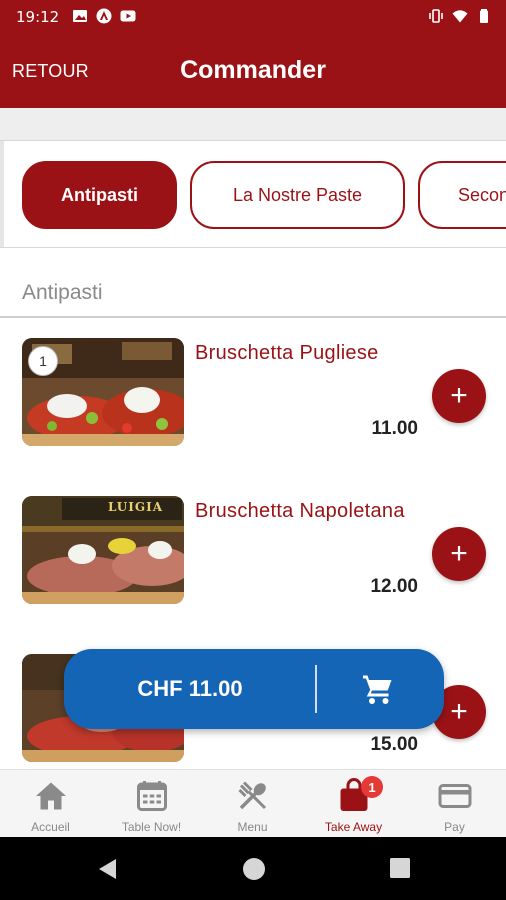  What do you see at coordinates (395, 428) in the screenshot?
I see `item-price: 11.00` at bounding box center [395, 428].